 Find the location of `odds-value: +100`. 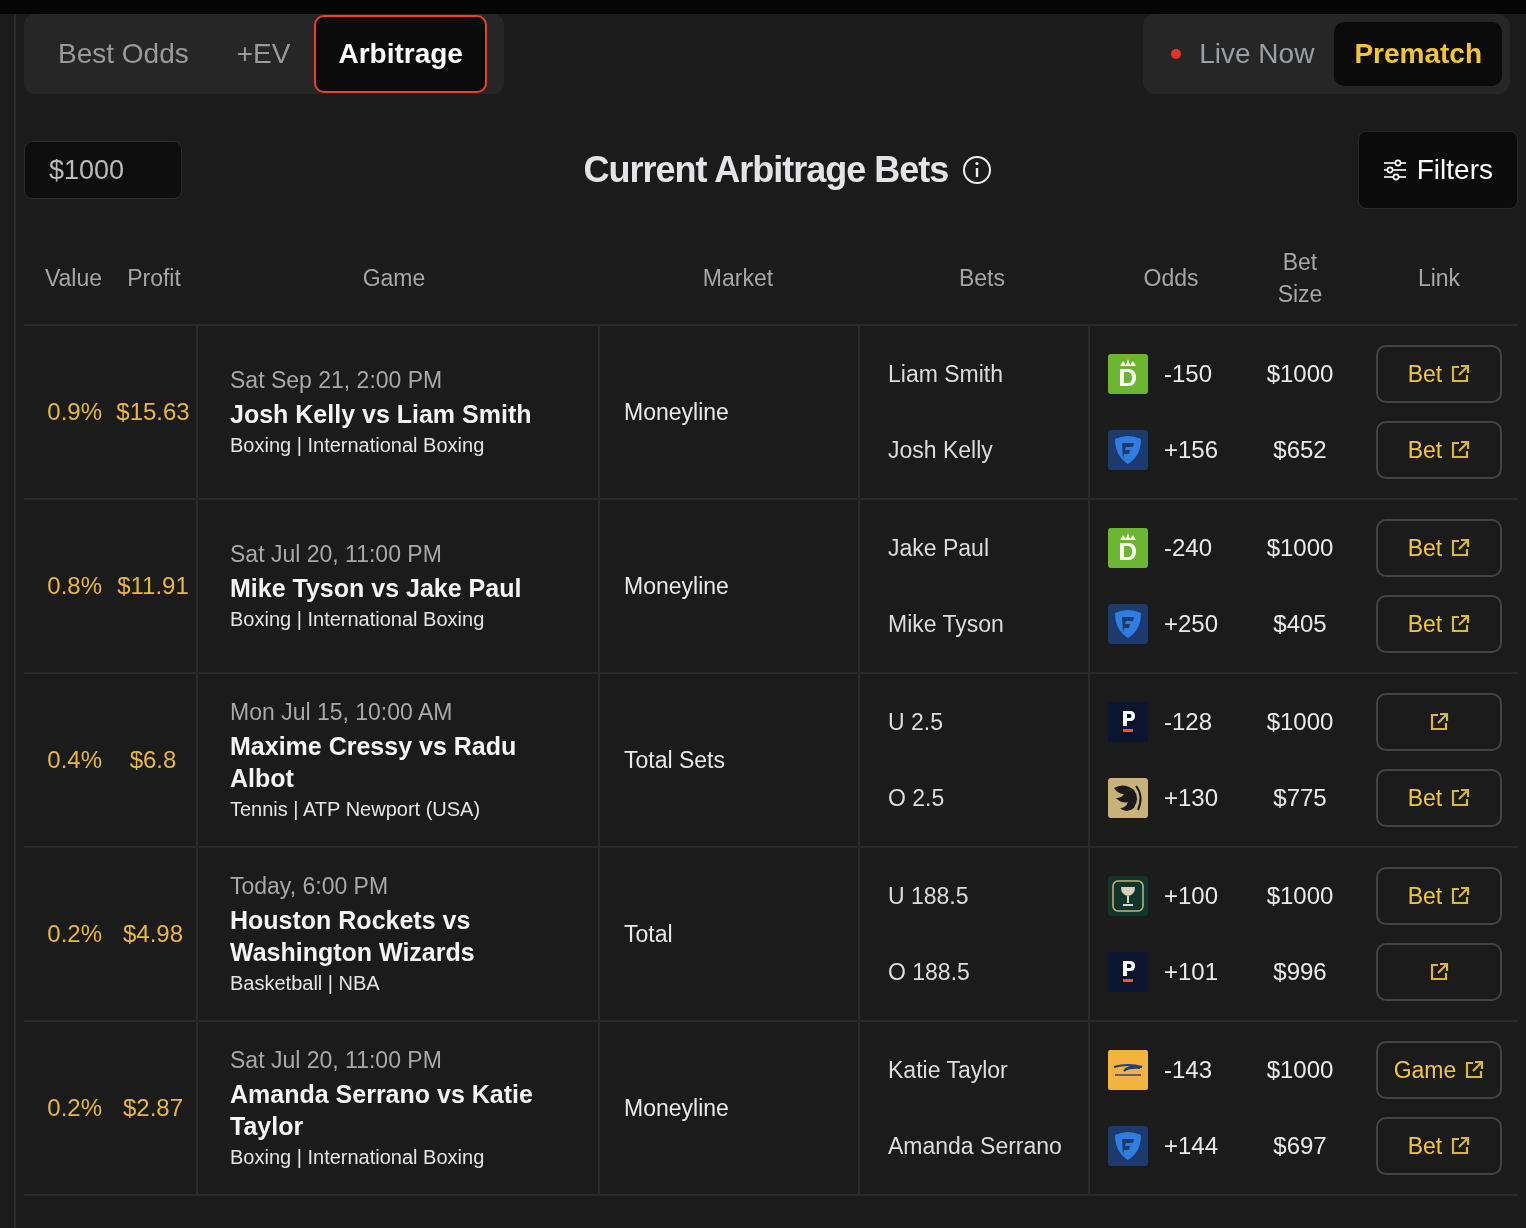

odds-value: +100 is located at coordinates (1191, 896).